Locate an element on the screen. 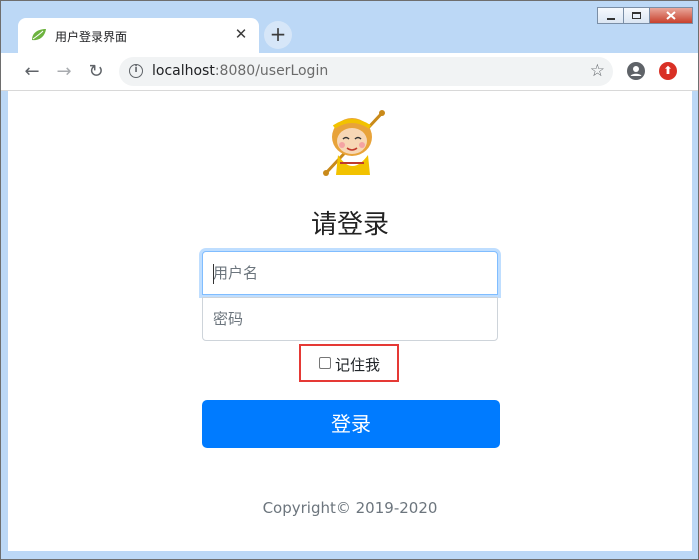 The width and height of the screenshot is (699, 560). page-title: 请登录 is located at coordinates (349, 225).